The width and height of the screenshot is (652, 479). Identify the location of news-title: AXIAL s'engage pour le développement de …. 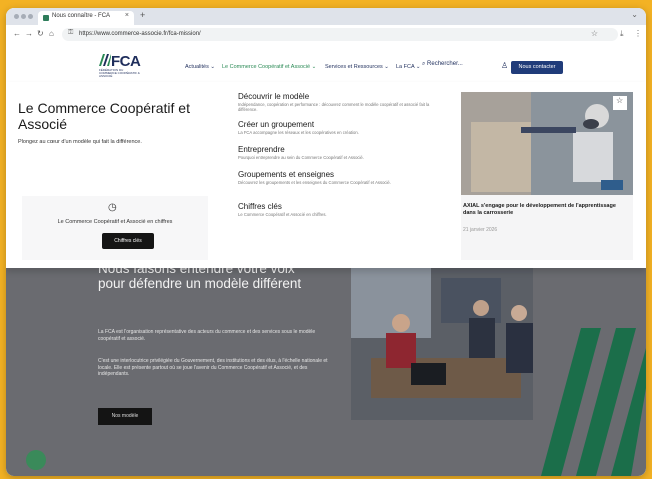
(539, 209).